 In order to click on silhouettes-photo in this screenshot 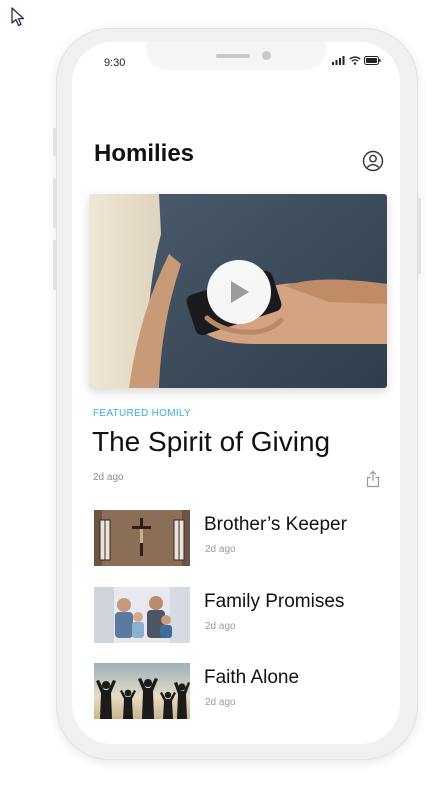, I will do `click(142, 691)`.